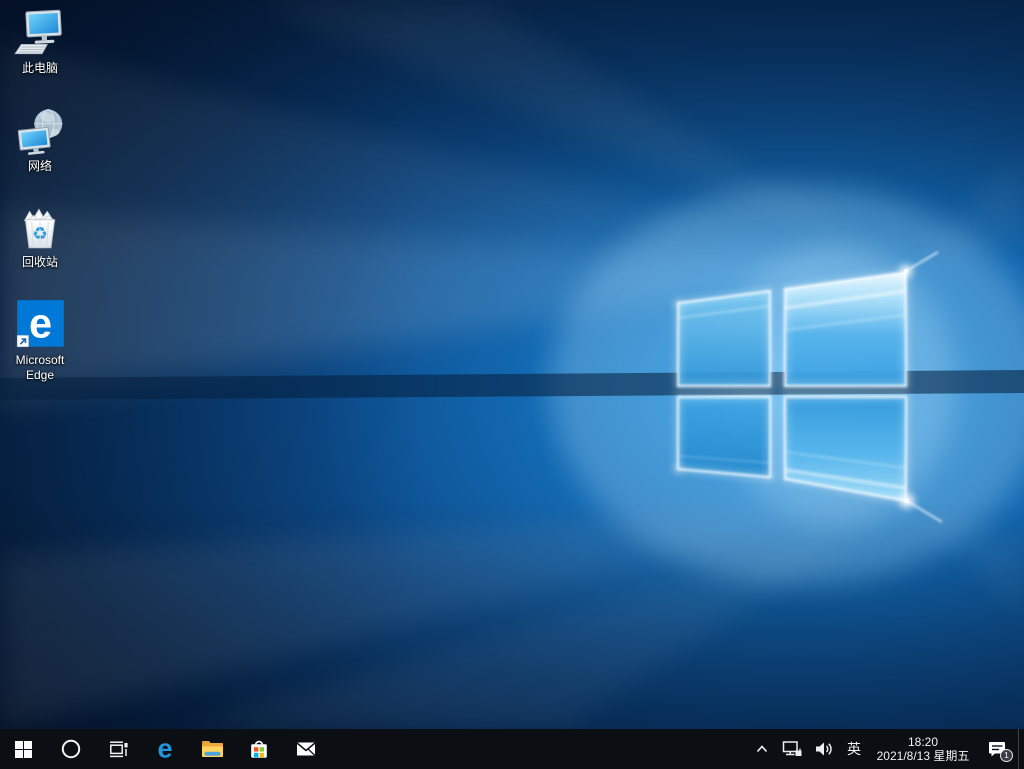  Describe the element at coordinates (38, 32) in the screenshot. I see `this-pc-icon` at that location.